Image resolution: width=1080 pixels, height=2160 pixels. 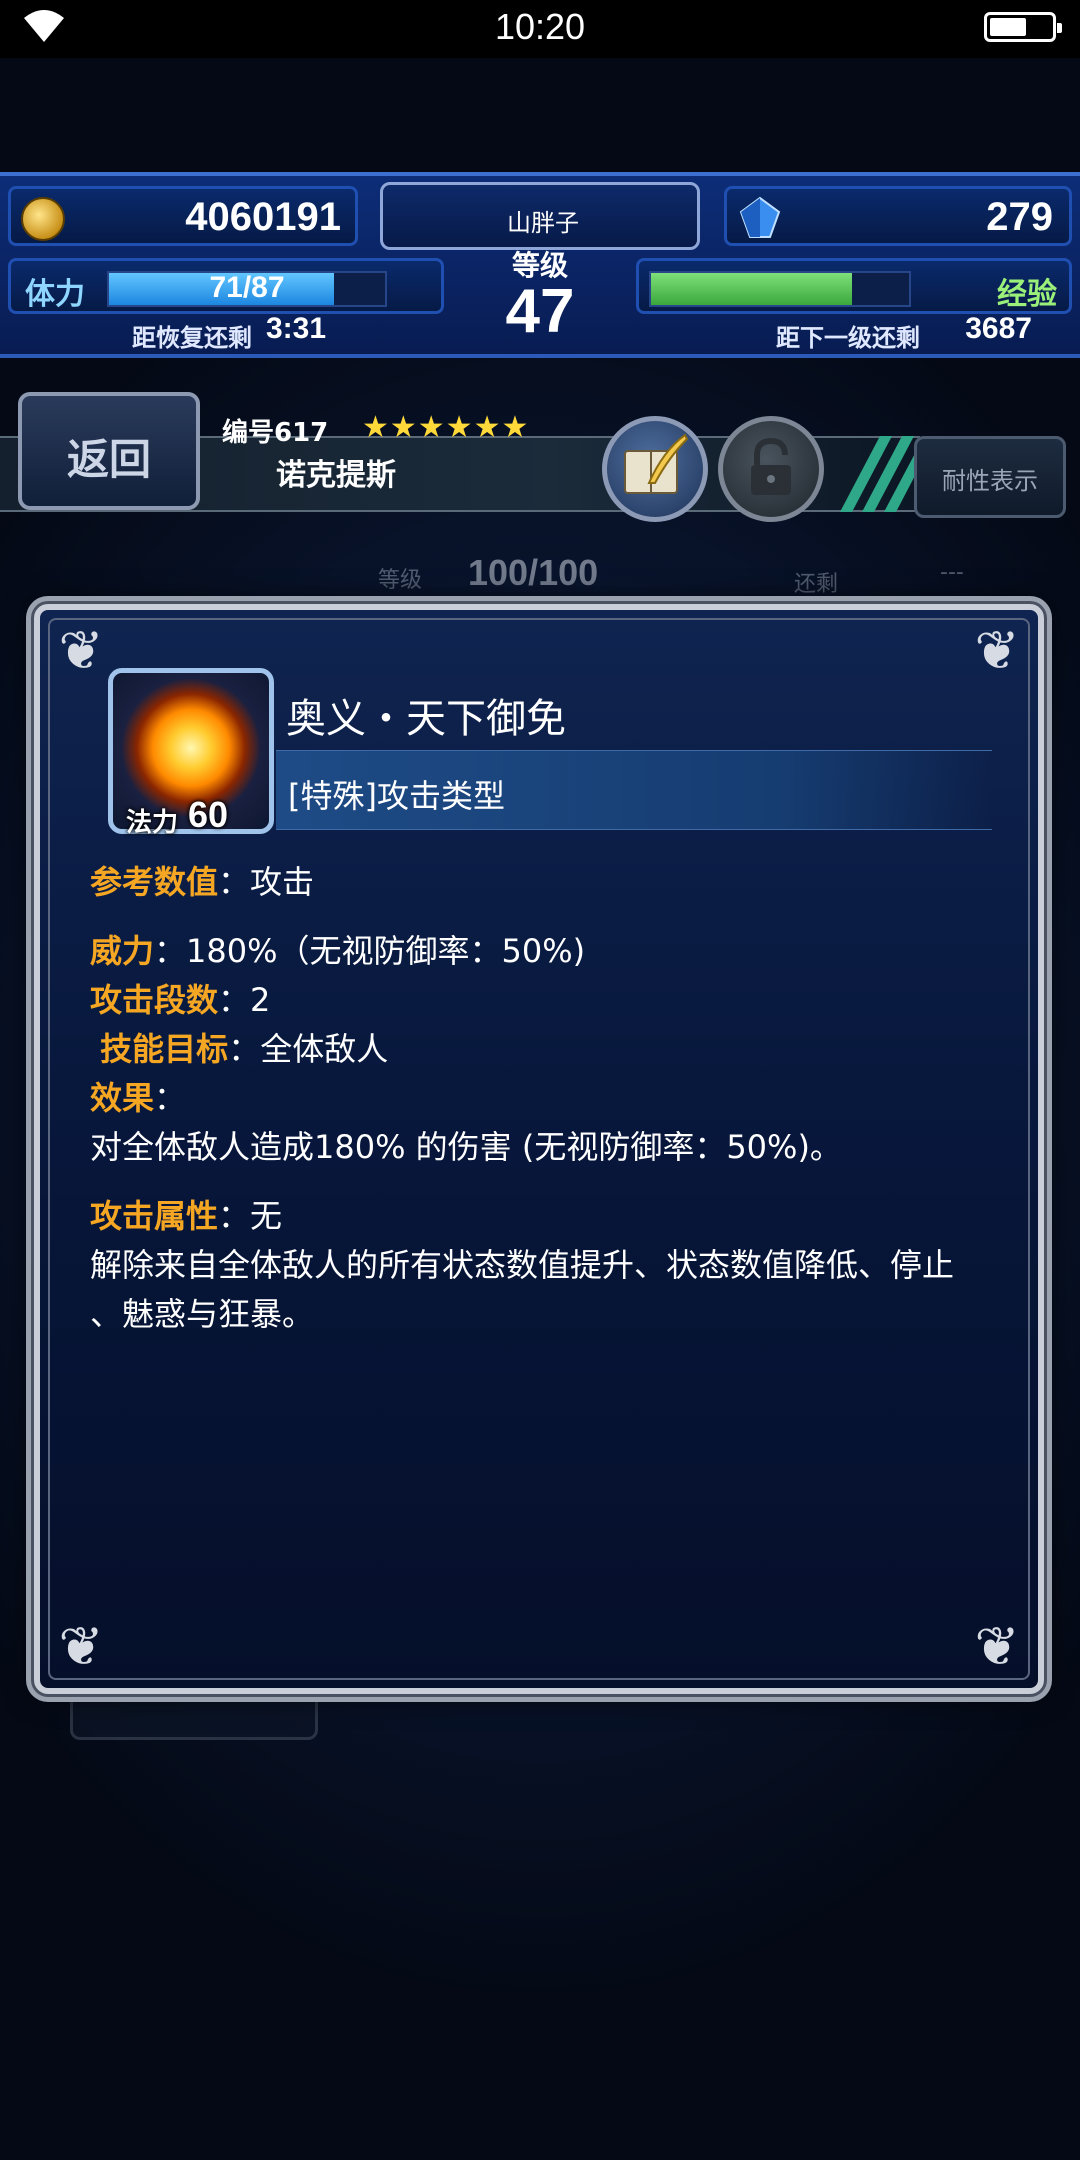 I want to click on lock-icon, so click(x=771, y=466).